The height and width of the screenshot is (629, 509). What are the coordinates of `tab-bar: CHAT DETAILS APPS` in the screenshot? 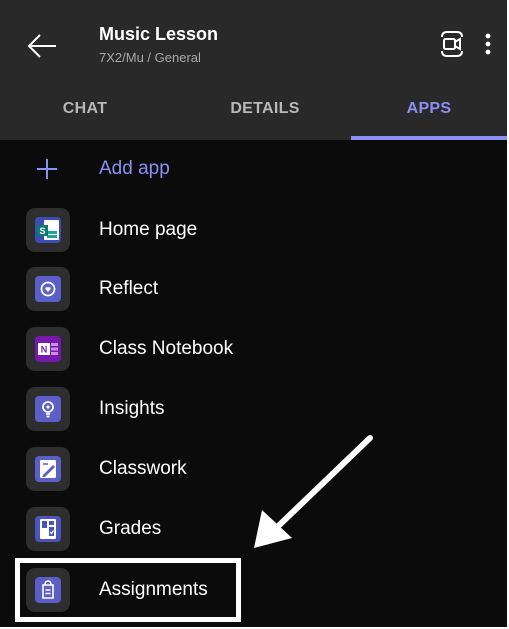 It's located at (253, 117).